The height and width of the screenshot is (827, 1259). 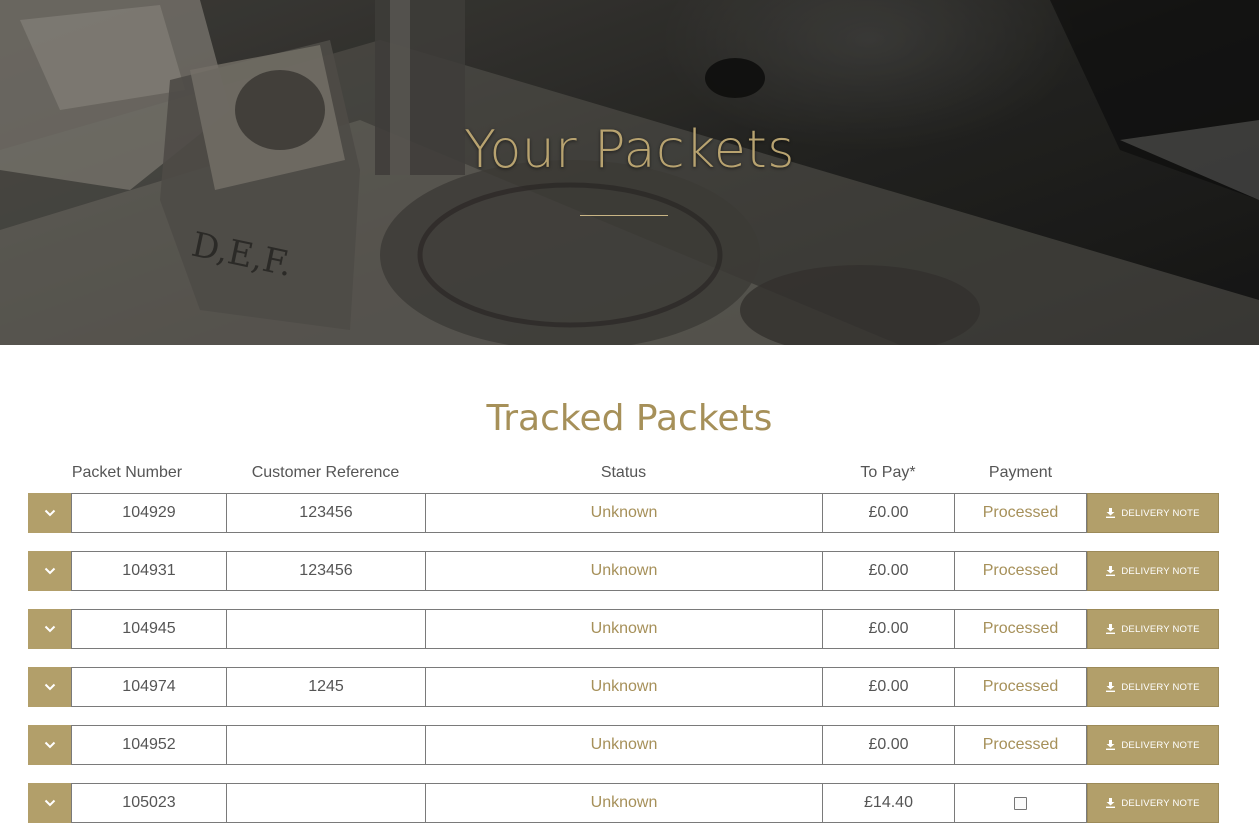 What do you see at coordinates (149, 803) in the screenshot?
I see `packet-number-cell: 105023` at bounding box center [149, 803].